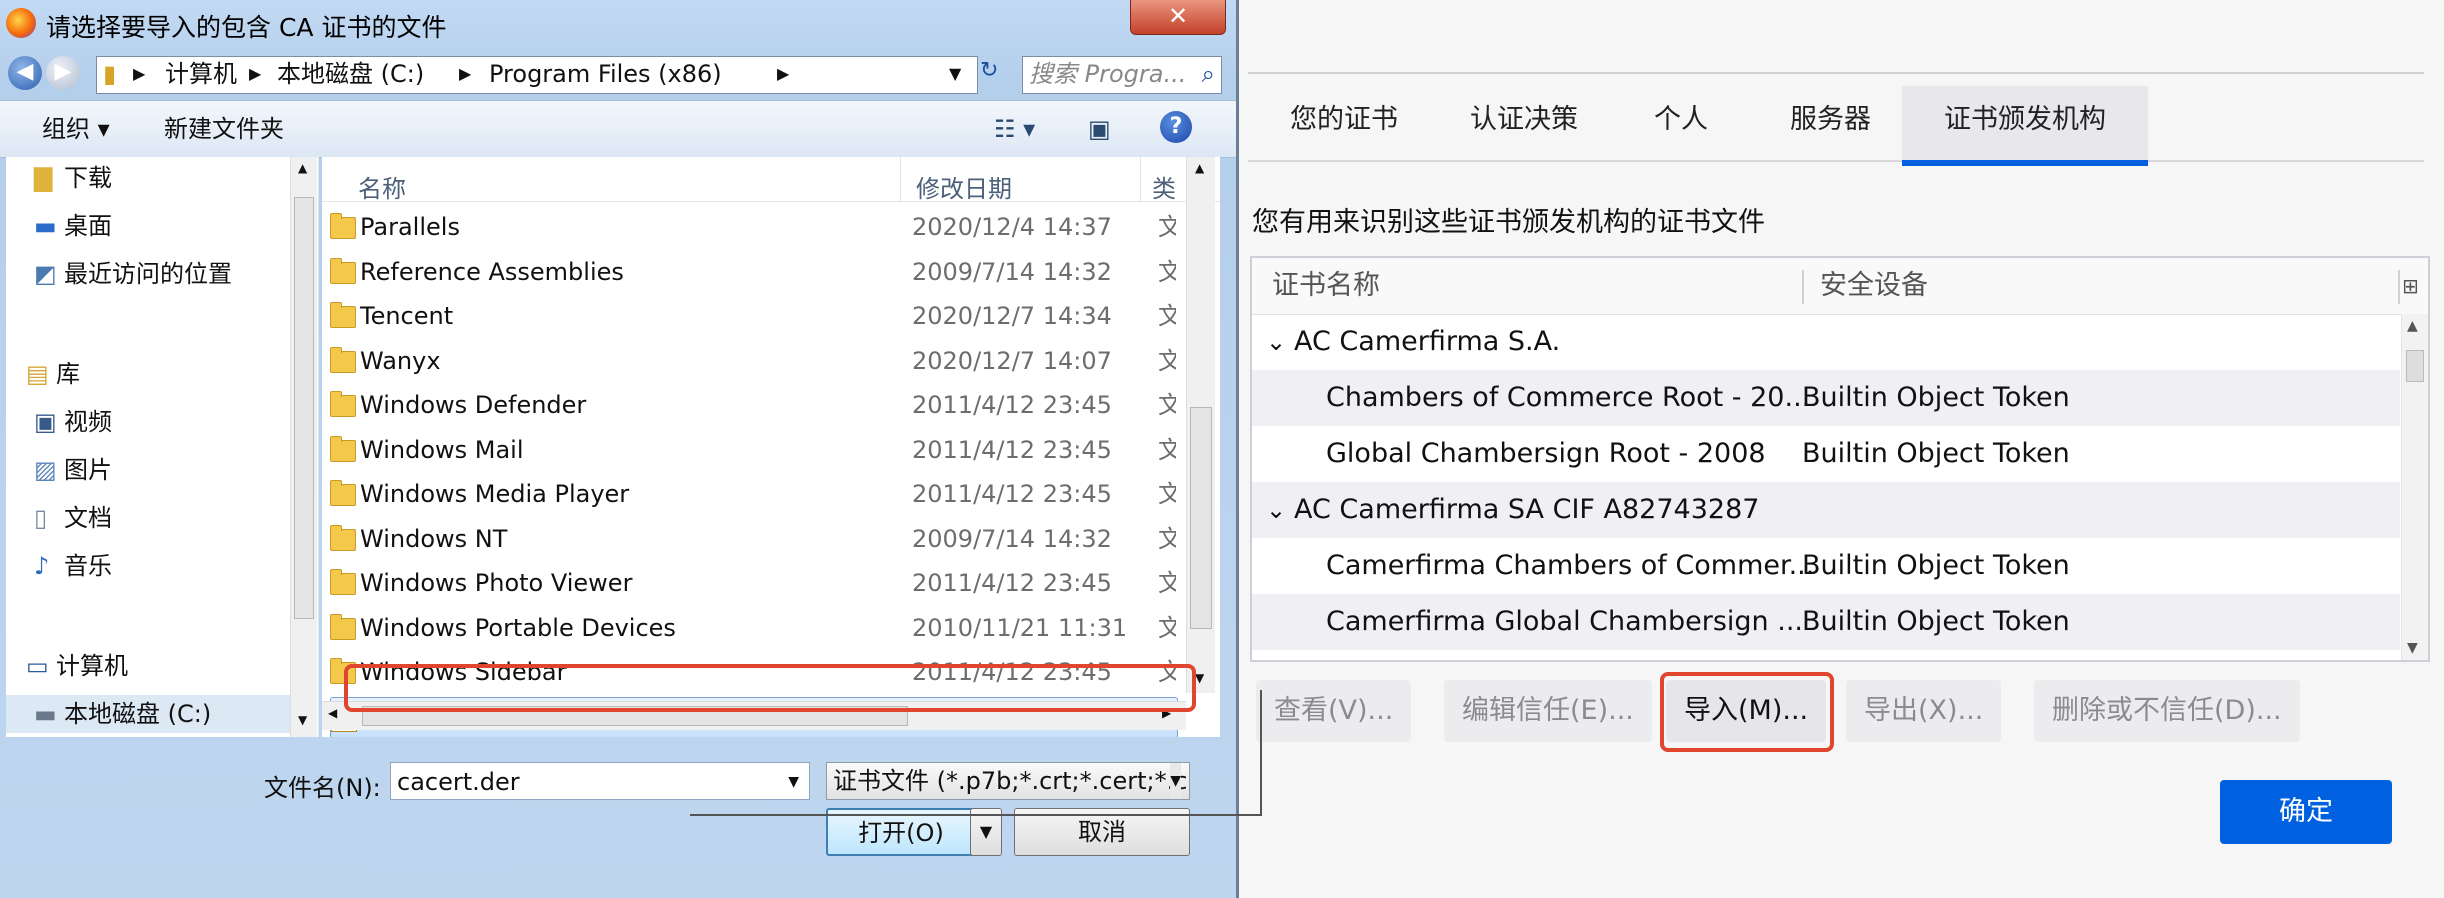 This screenshot has width=2444, height=898. Describe the element at coordinates (1176, 127) in the screenshot. I see `help-icon: ?` at that location.